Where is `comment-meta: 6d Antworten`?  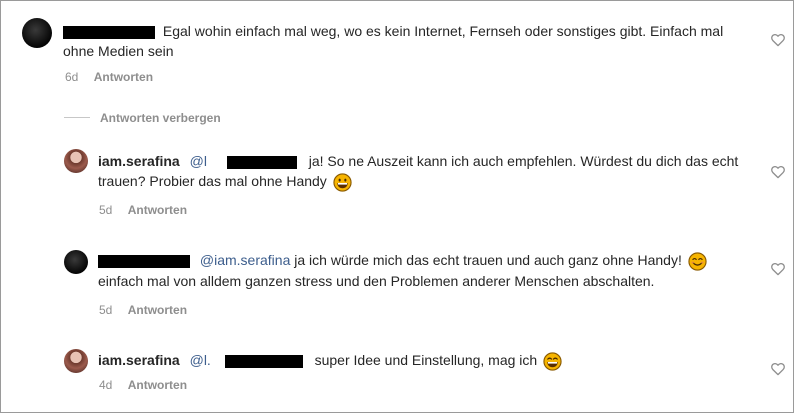
comment-meta: 6d Antworten is located at coordinates (109, 77).